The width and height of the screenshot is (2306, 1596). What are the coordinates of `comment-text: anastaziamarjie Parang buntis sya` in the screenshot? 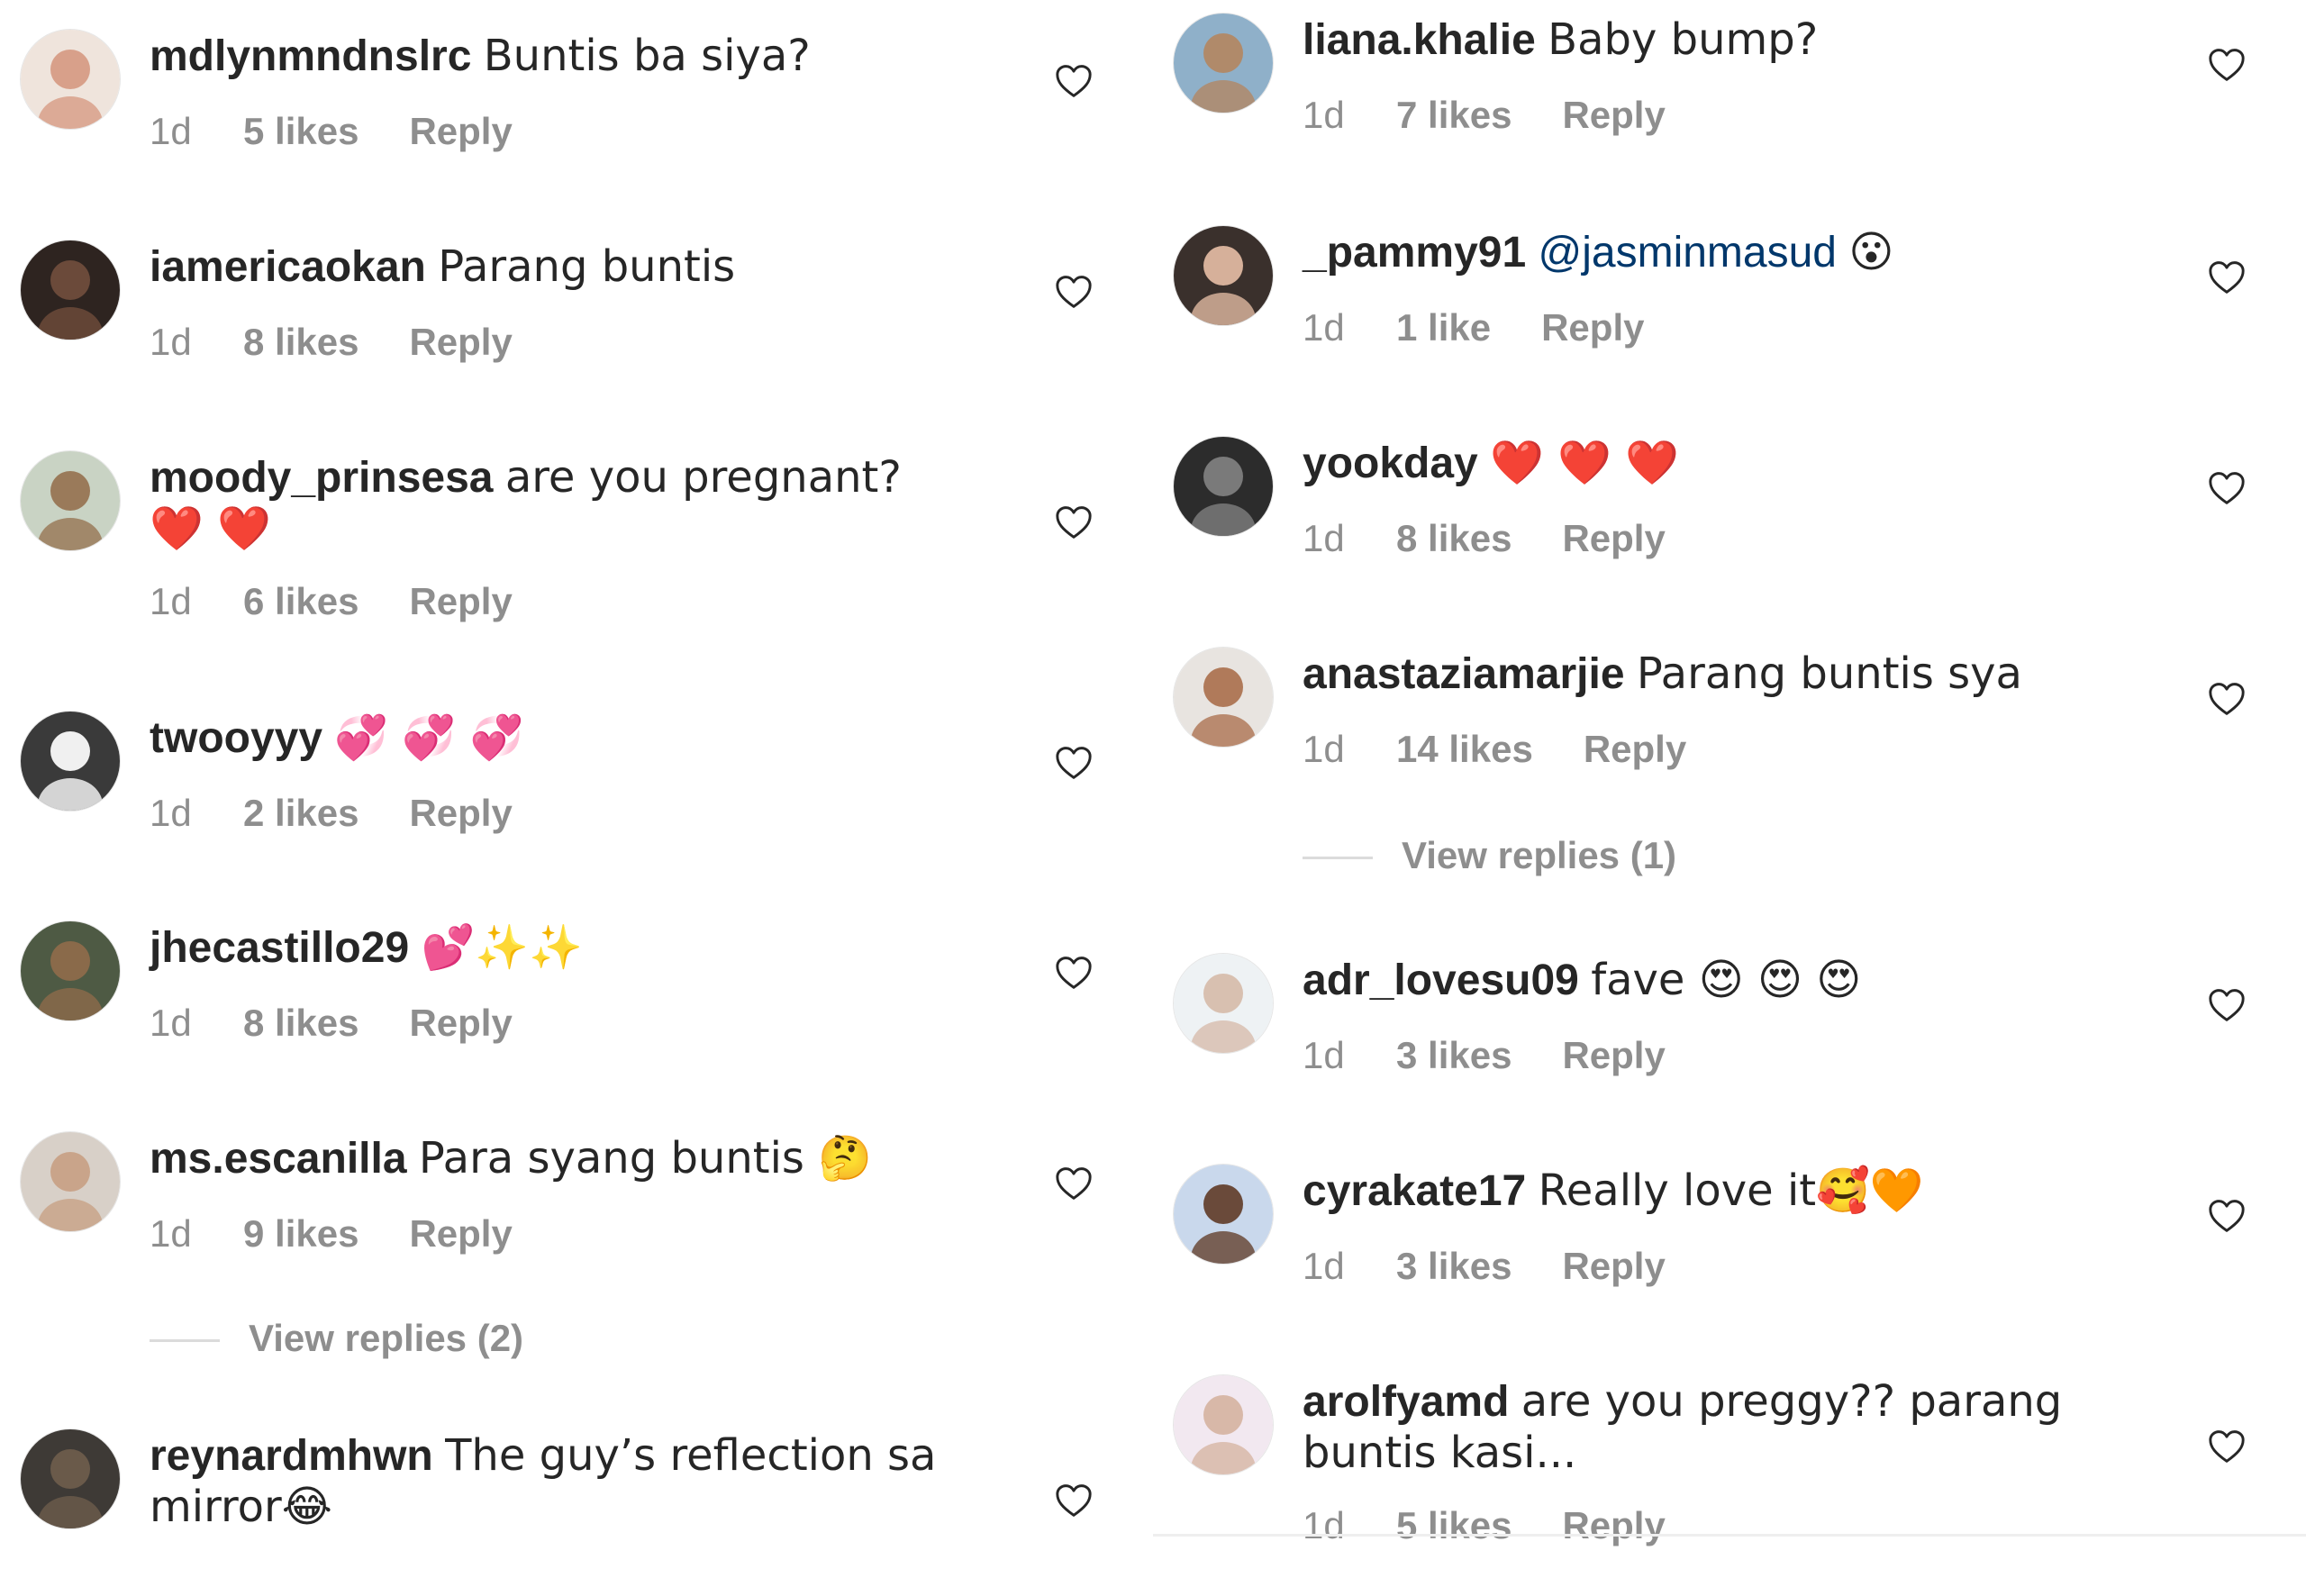 It's located at (1708, 674).